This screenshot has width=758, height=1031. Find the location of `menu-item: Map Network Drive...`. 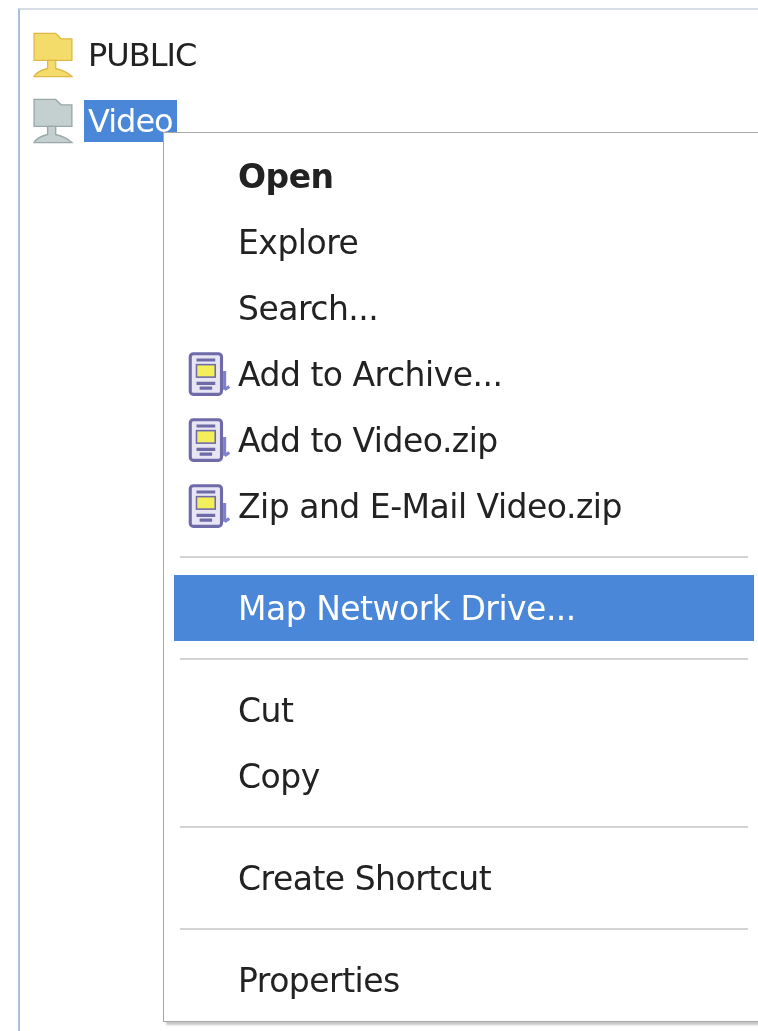

menu-item: Map Network Drive... is located at coordinates (464, 608).